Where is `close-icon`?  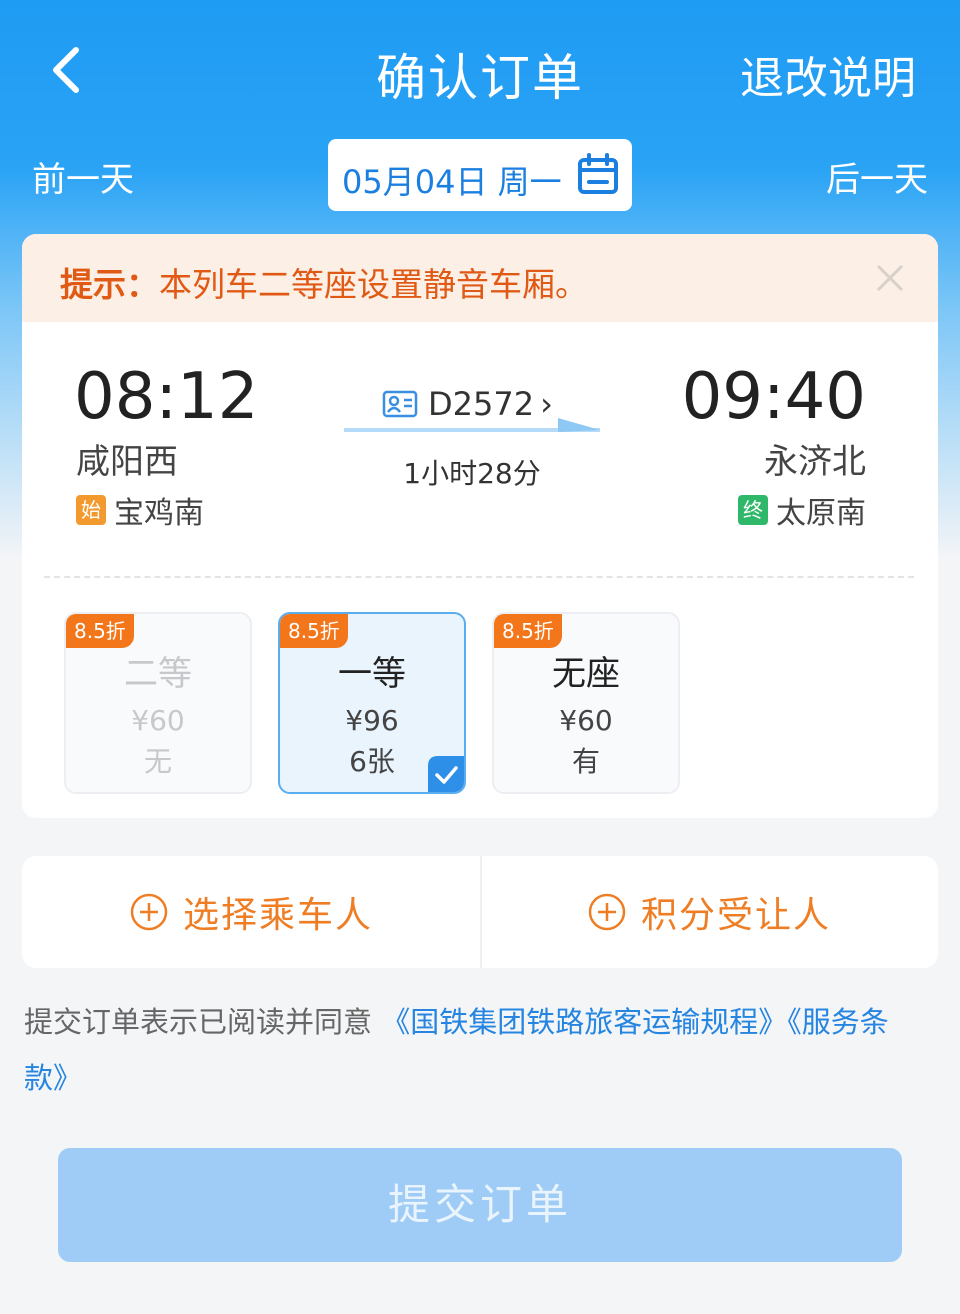
close-icon is located at coordinates (890, 278).